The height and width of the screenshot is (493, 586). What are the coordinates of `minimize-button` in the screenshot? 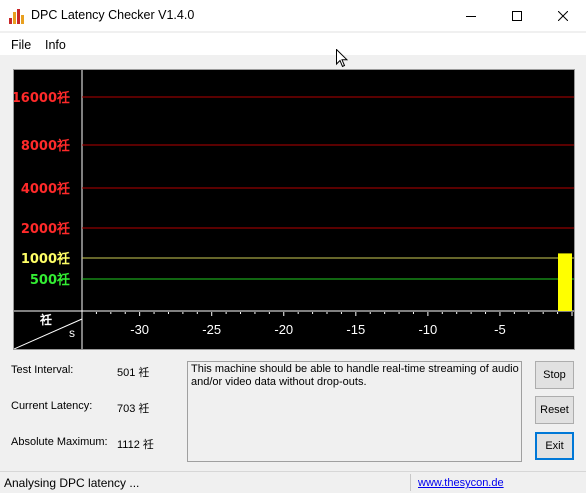 It's located at (471, 15).